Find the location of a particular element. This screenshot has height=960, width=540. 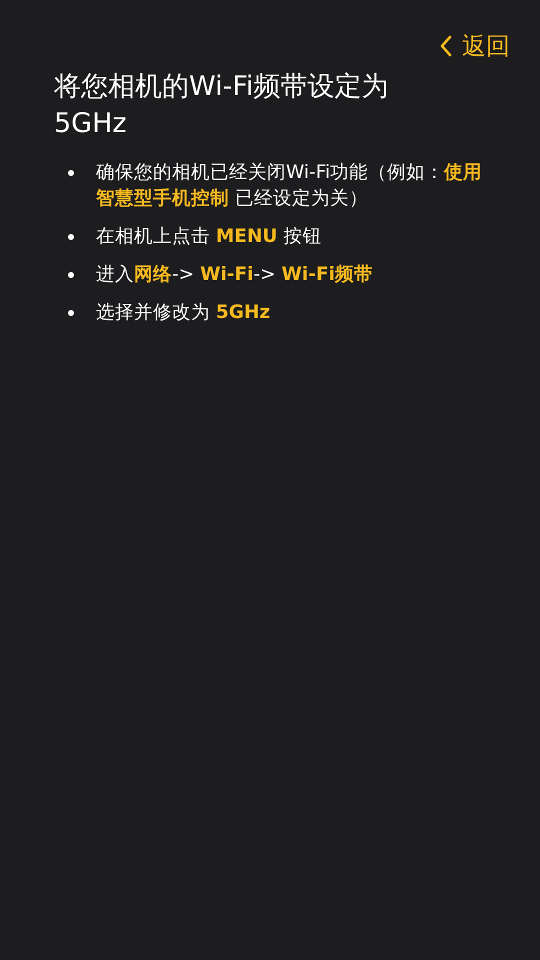

step-text: 确保您的相机已经关闭Wi-Fi功能（例如：使用智慧型手机控制 已经设定为关） is located at coordinates (290, 186).